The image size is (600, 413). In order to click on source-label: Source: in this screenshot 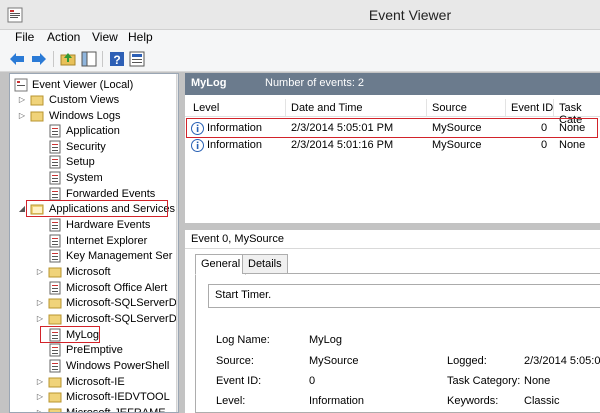, I will do `click(235, 361)`.